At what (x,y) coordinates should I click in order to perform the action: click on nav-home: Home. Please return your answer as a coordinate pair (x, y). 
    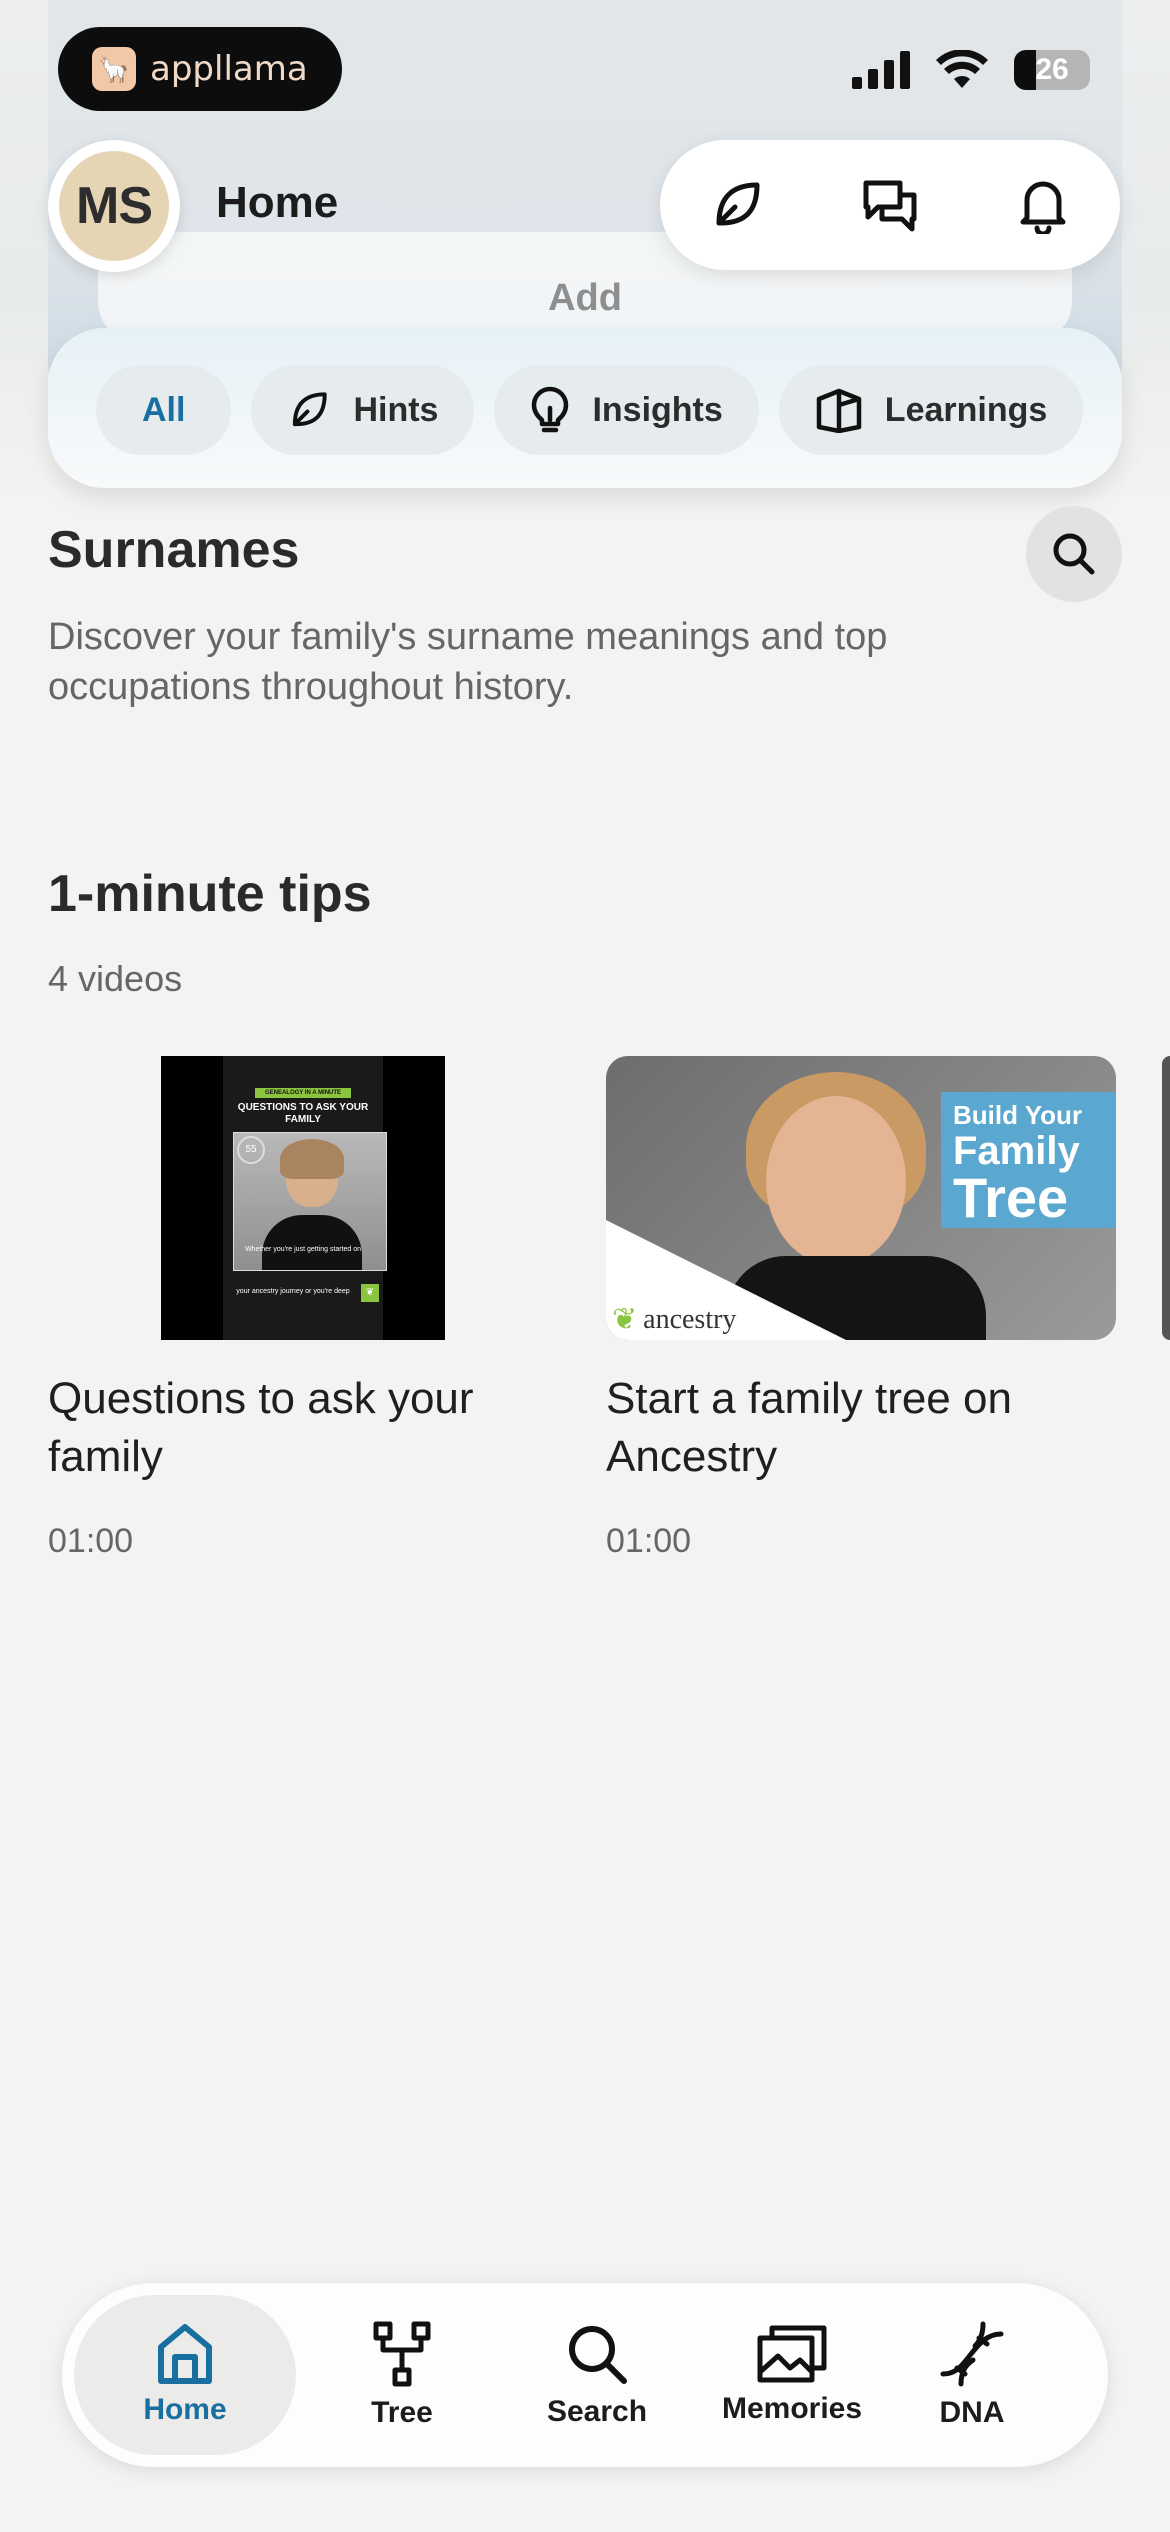
    Looking at the image, I should click on (185, 2375).